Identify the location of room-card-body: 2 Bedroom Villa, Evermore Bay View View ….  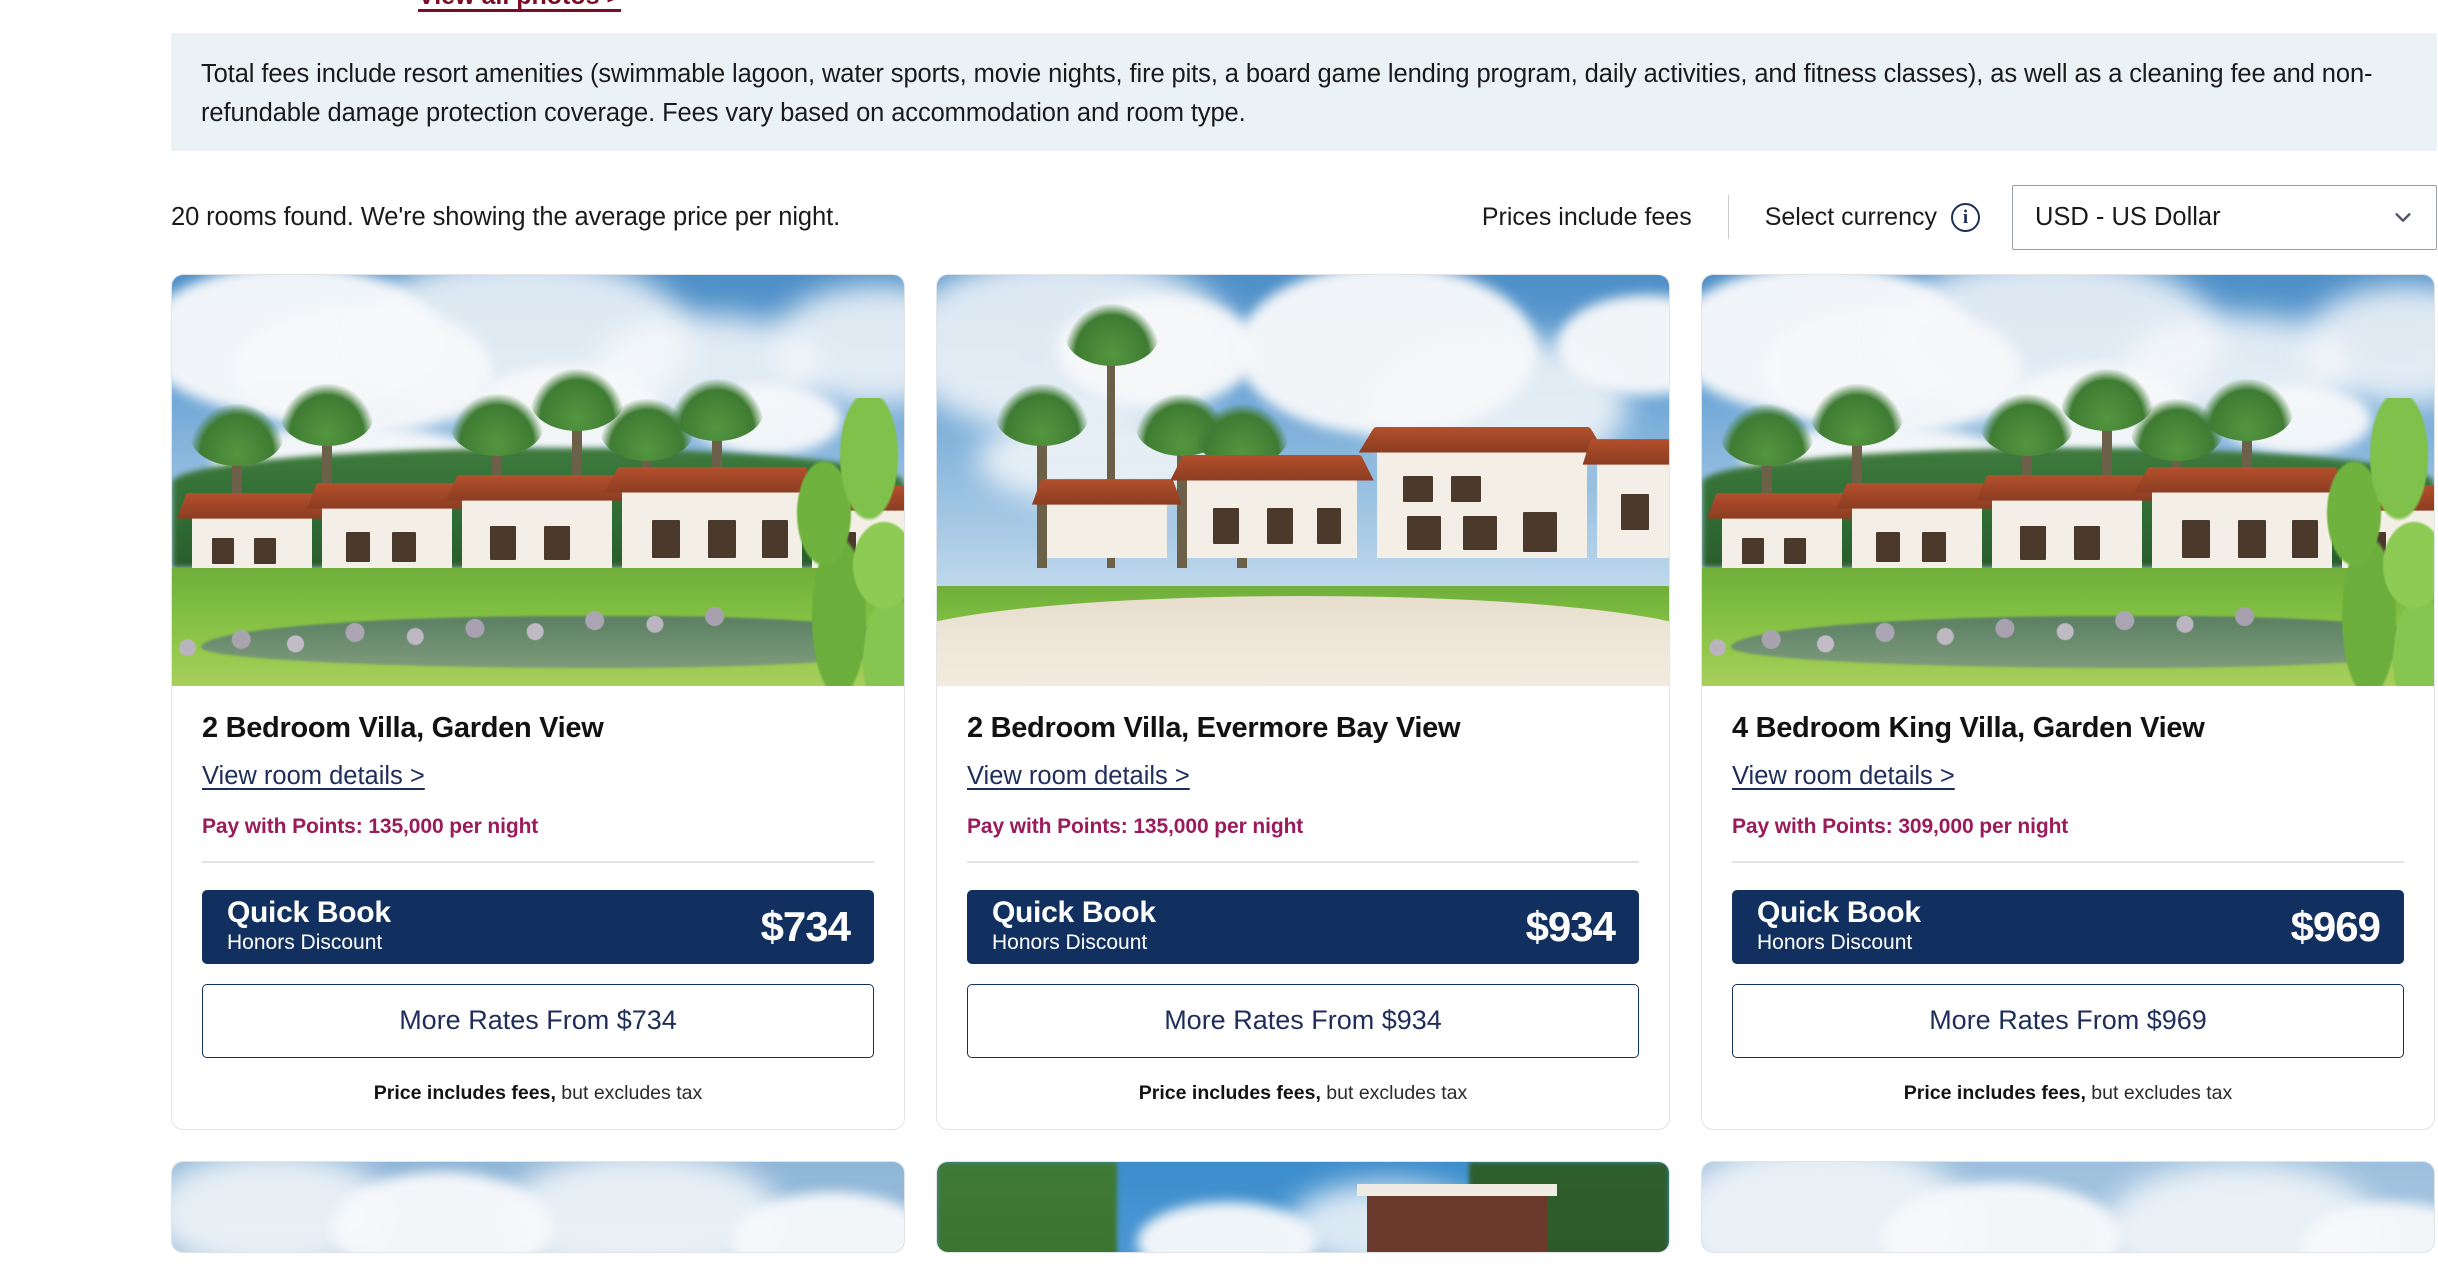
(1303, 907).